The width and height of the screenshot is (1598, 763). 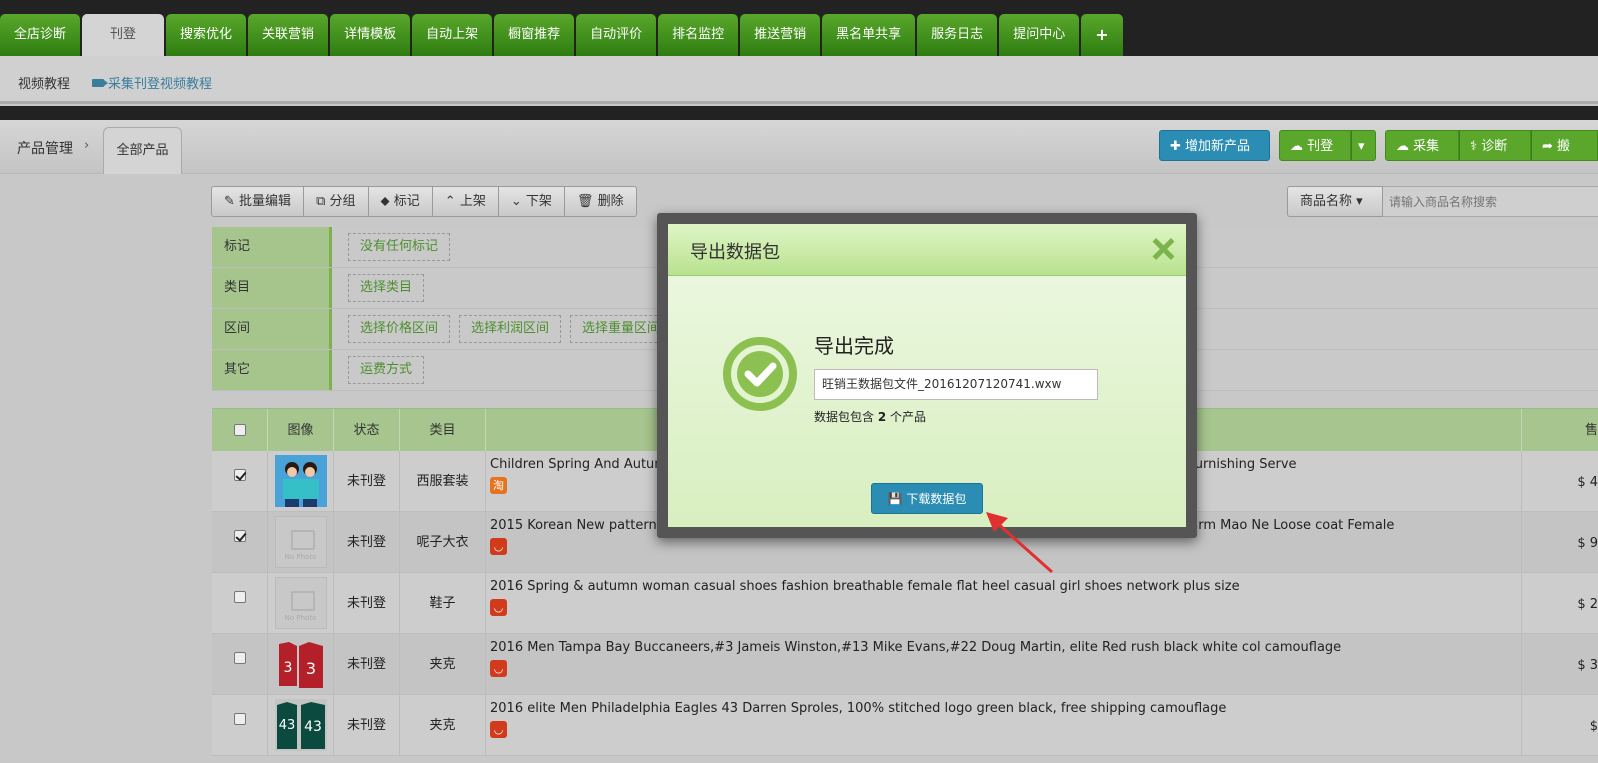 What do you see at coordinates (1102, 35) in the screenshot?
I see `add-tab-button: +` at bounding box center [1102, 35].